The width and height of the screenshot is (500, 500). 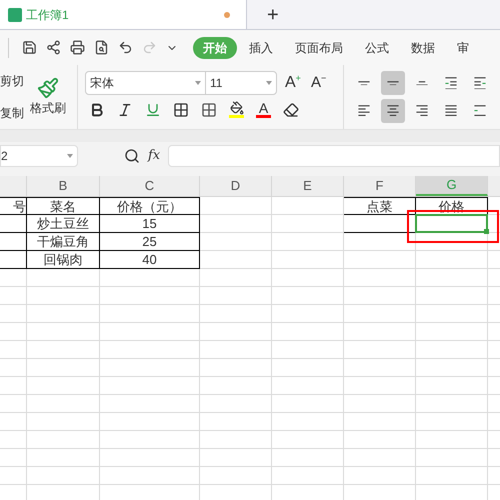 I want to click on align-button, so click(x=393, y=111).